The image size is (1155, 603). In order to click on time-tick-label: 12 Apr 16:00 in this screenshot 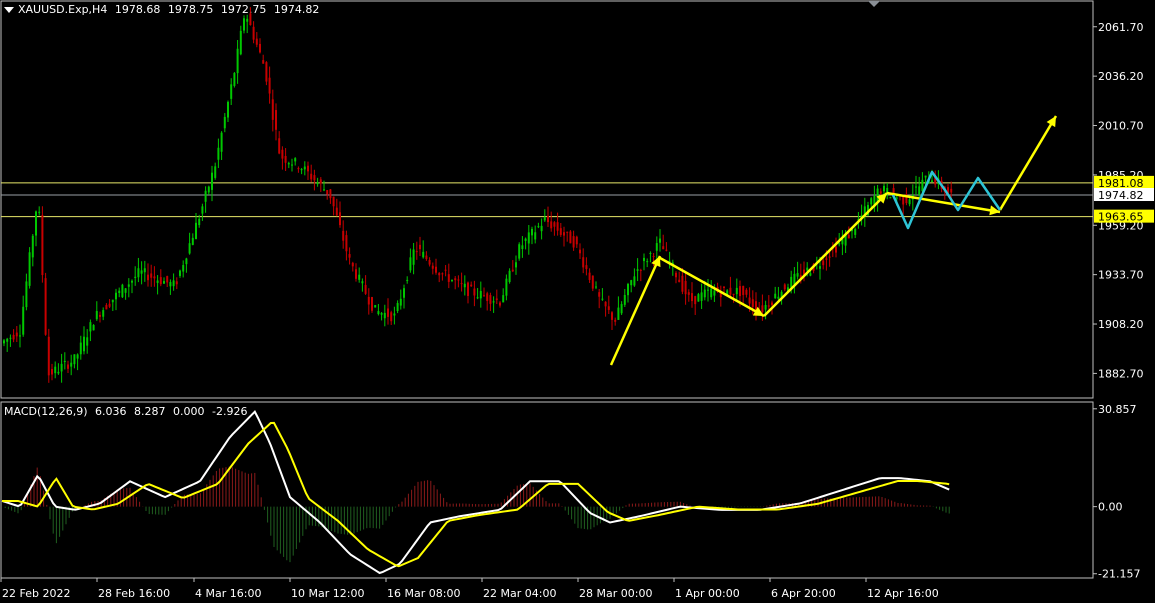, I will do `click(903, 593)`.